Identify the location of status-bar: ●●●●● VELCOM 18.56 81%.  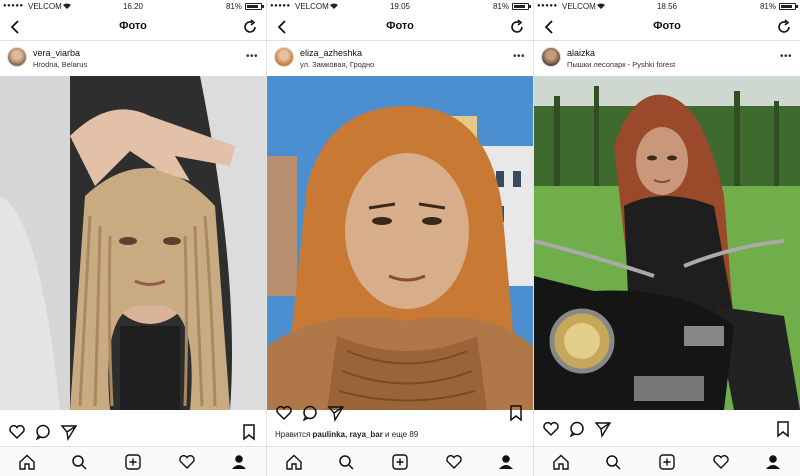
(667, 6).